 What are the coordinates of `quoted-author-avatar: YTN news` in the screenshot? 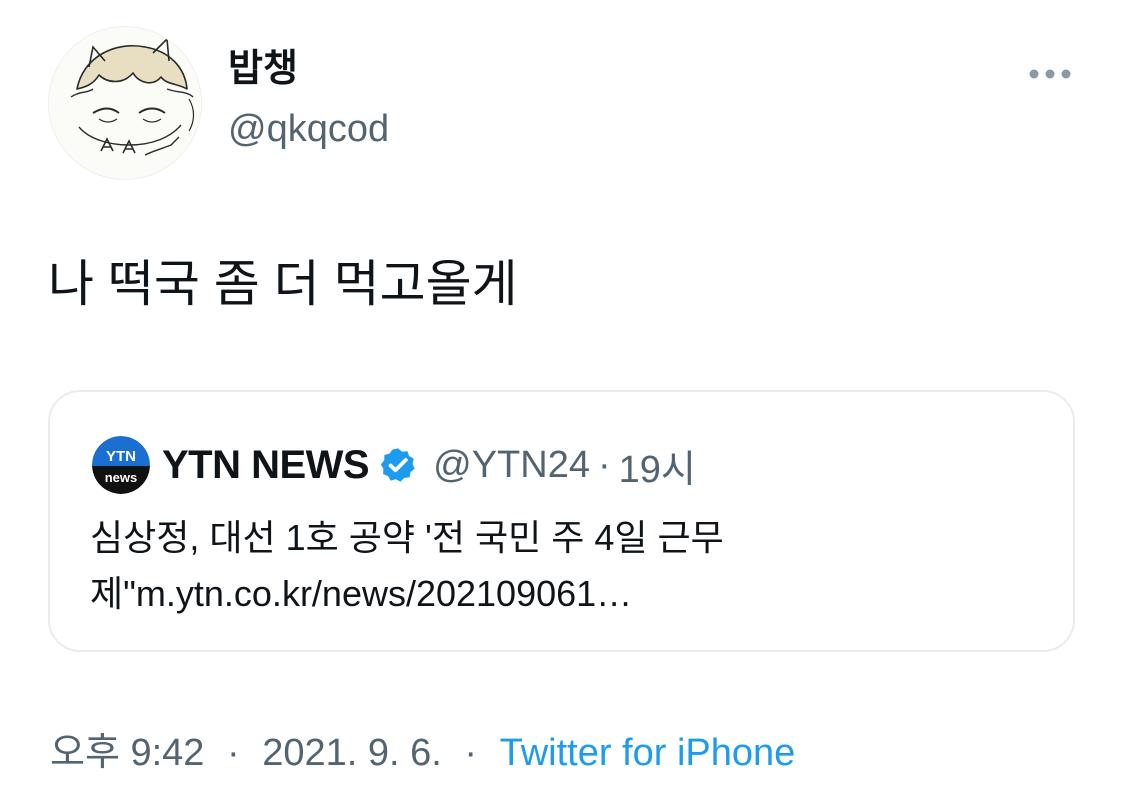 It's located at (121, 465).